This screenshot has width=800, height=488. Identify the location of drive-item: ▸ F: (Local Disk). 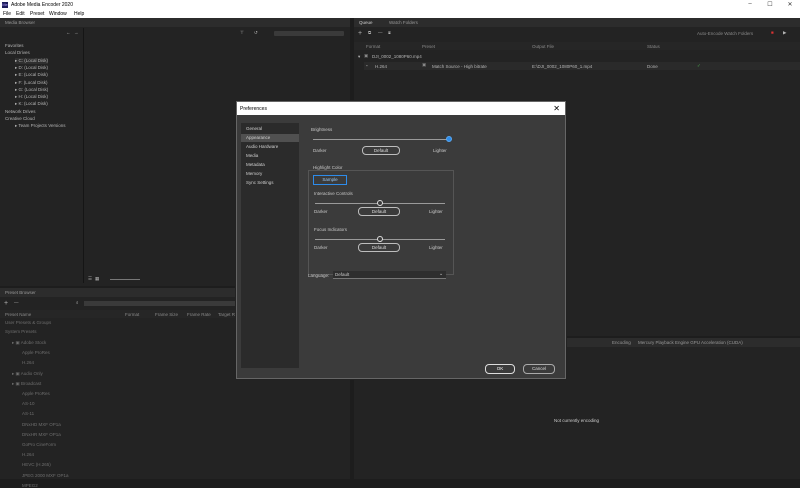
(31, 83).